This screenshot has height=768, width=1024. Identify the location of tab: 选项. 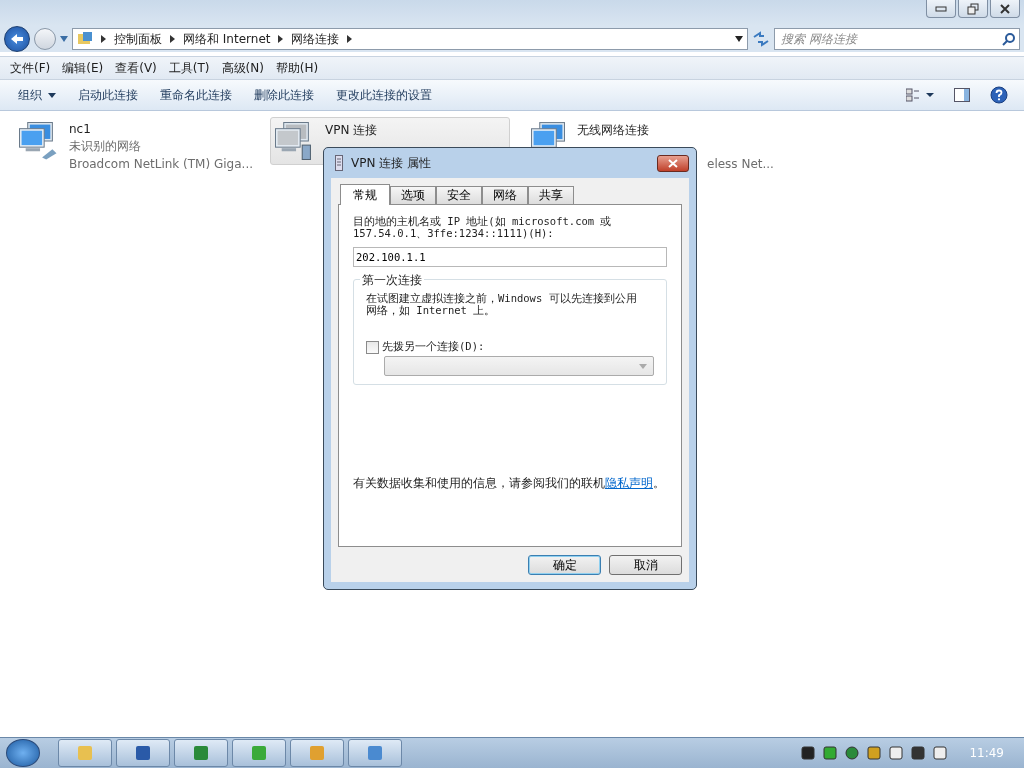
(413, 195).